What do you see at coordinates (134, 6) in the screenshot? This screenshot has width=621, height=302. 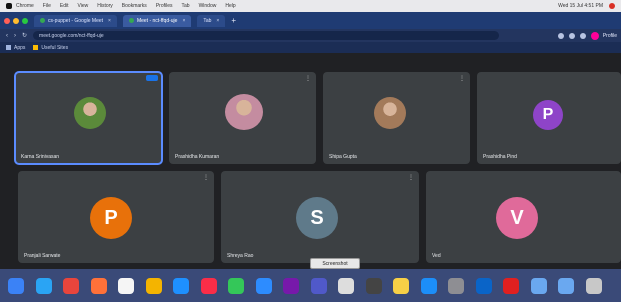 I see `menu-bookmarks: Bookmarks` at bounding box center [134, 6].